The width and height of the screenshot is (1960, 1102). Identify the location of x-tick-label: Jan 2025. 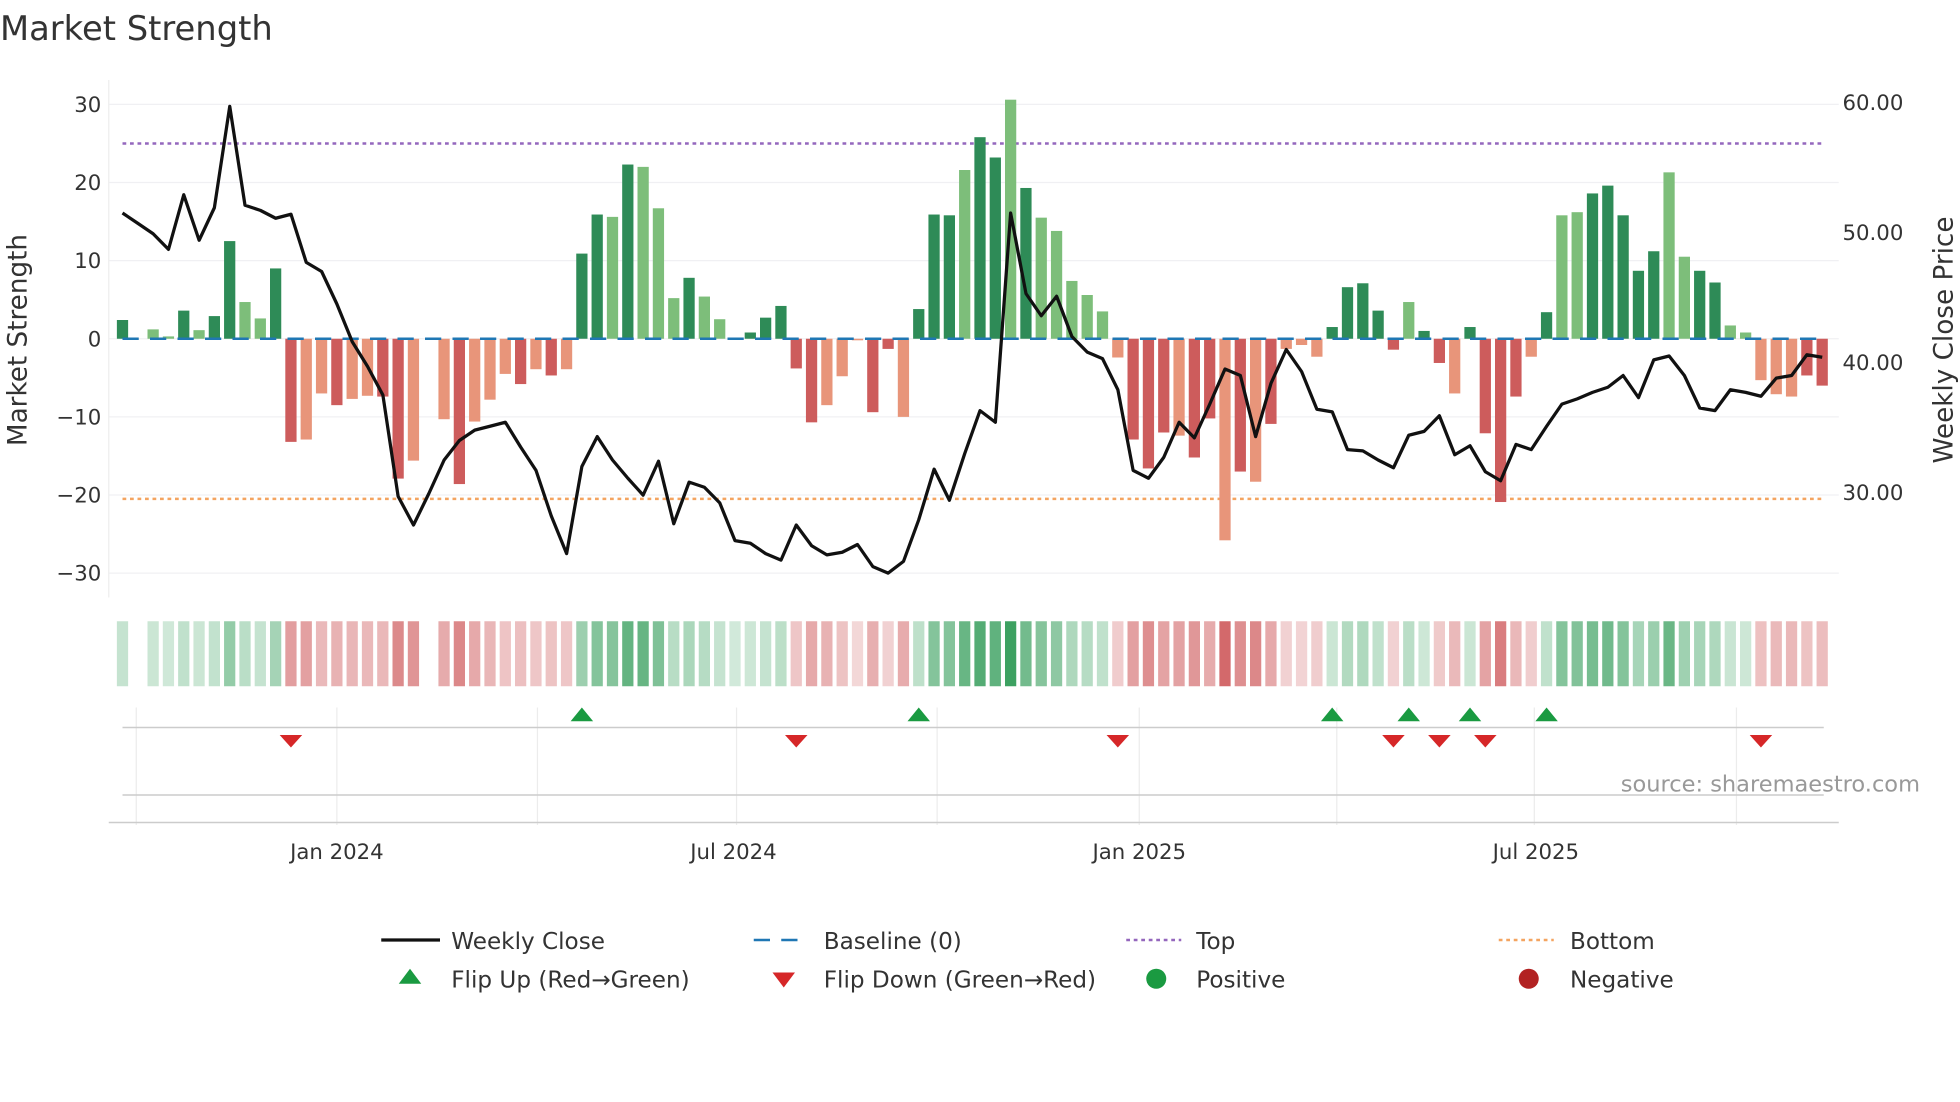
(1138, 852).